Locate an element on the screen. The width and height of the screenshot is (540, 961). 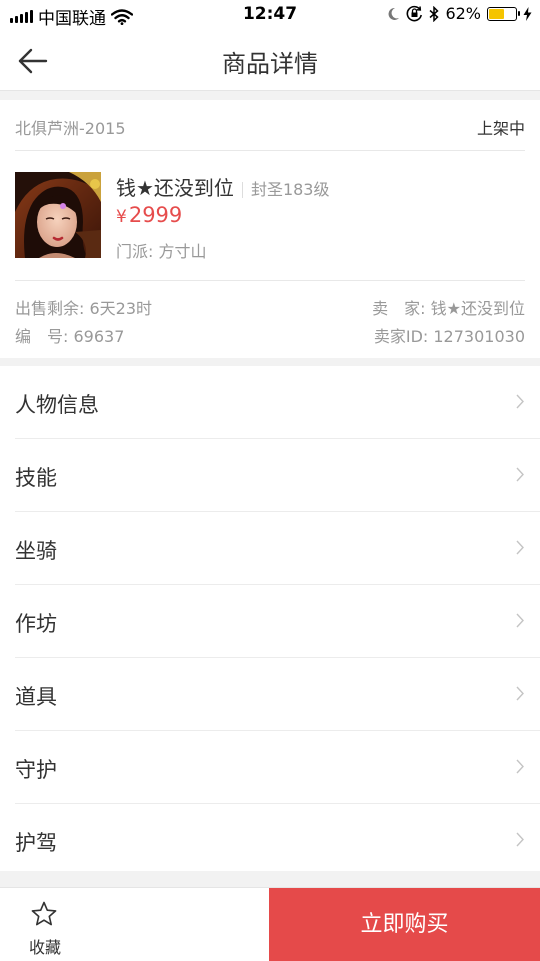
avatar is located at coordinates (58, 215).